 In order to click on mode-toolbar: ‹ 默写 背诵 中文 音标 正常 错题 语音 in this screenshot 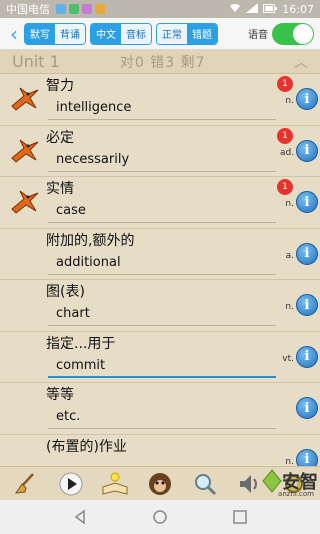, I will do `click(160, 34)`.